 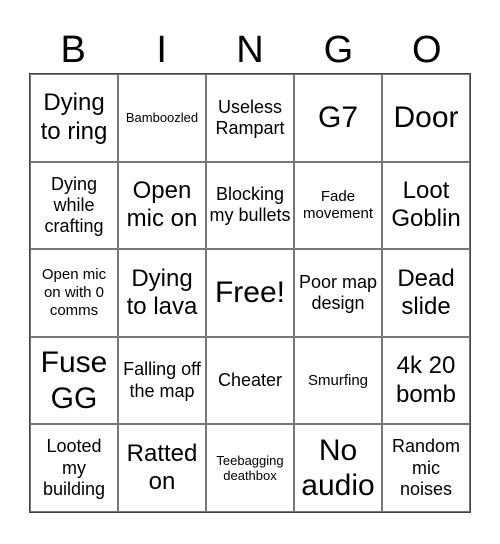 I want to click on bingo-cell: Cheater, so click(x=250, y=380).